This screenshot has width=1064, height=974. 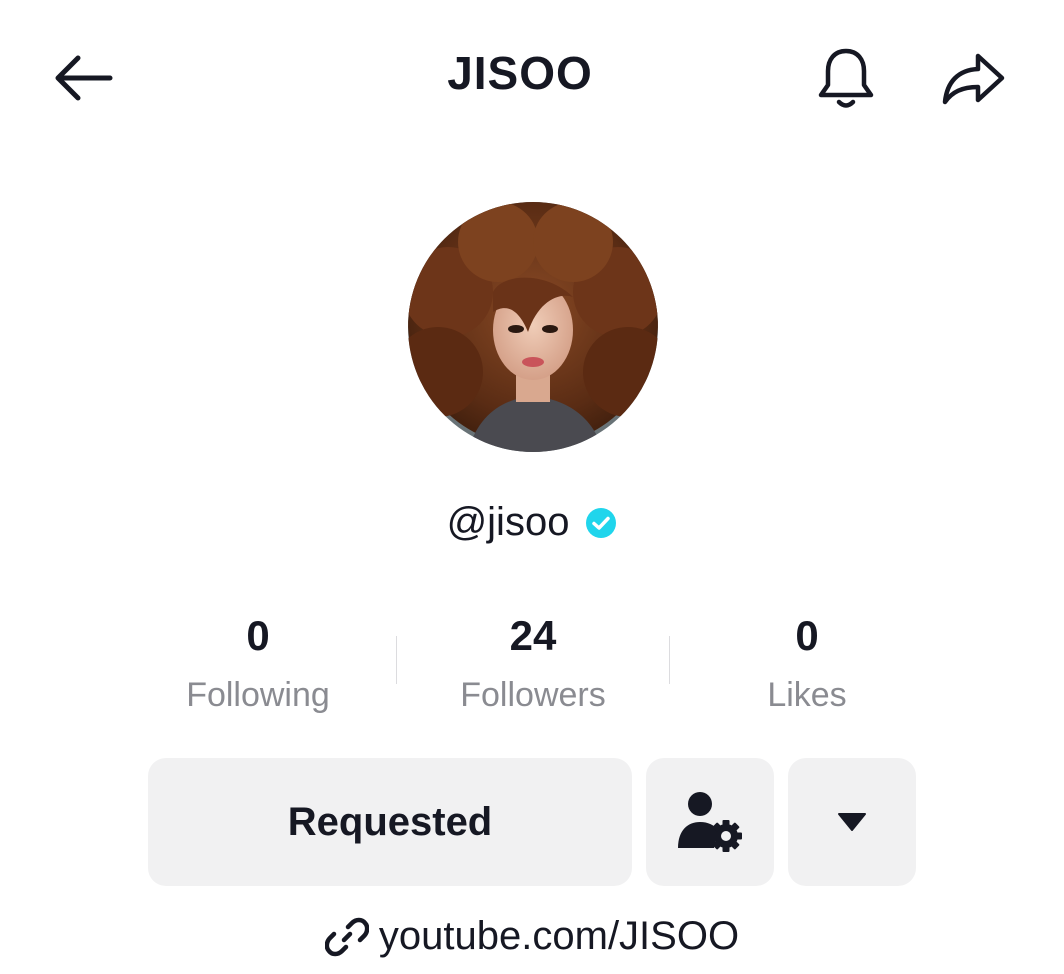 I want to click on bell-icon, so click(x=846, y=78).